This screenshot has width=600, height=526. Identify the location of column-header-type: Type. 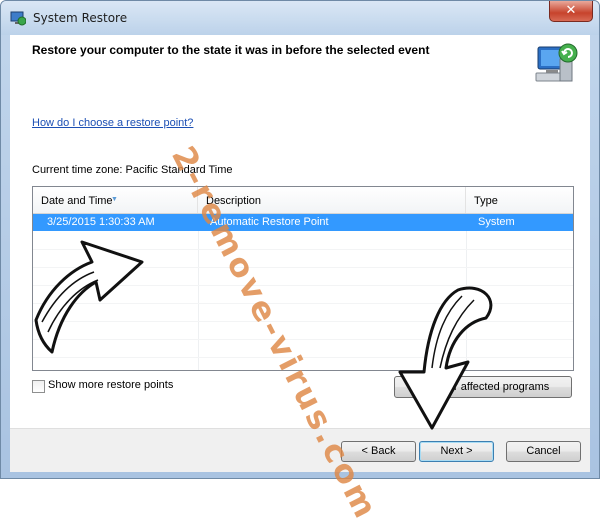
(519, 200).